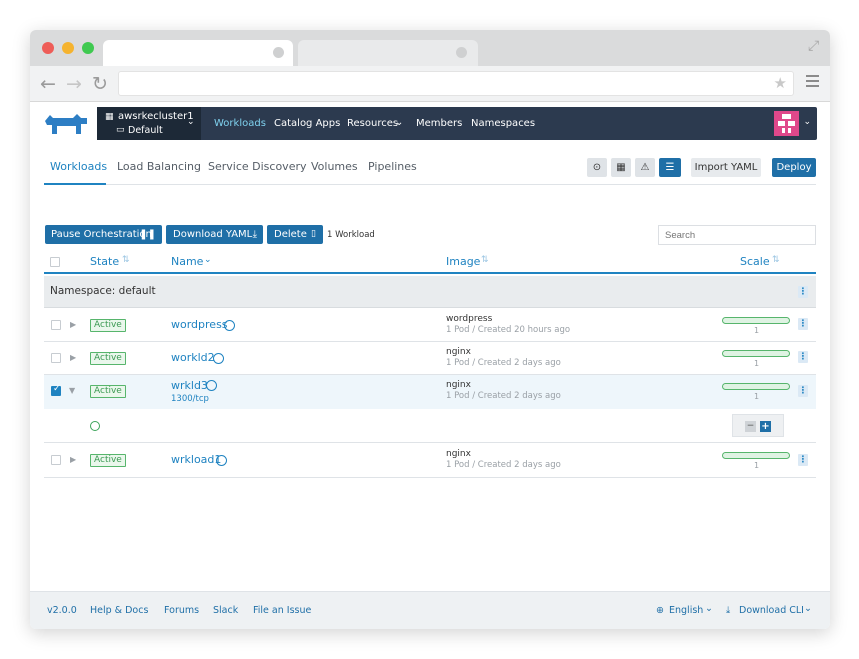 The image size is (859, 659). What do you see at coordinates (190, 399) in the screenshot?
I see `port-link: 1300/tcp` at bounding box center [190, 399].